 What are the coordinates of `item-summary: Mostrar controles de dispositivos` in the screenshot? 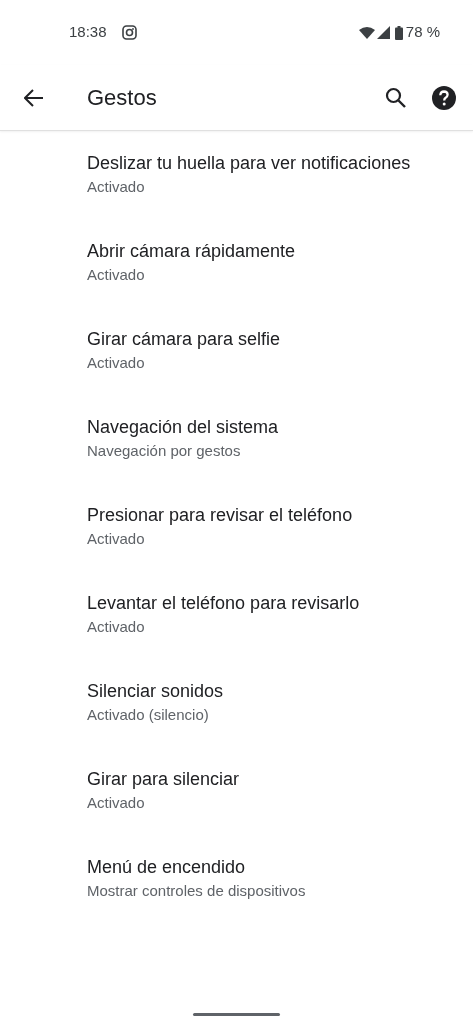 It's located at (197, 891).